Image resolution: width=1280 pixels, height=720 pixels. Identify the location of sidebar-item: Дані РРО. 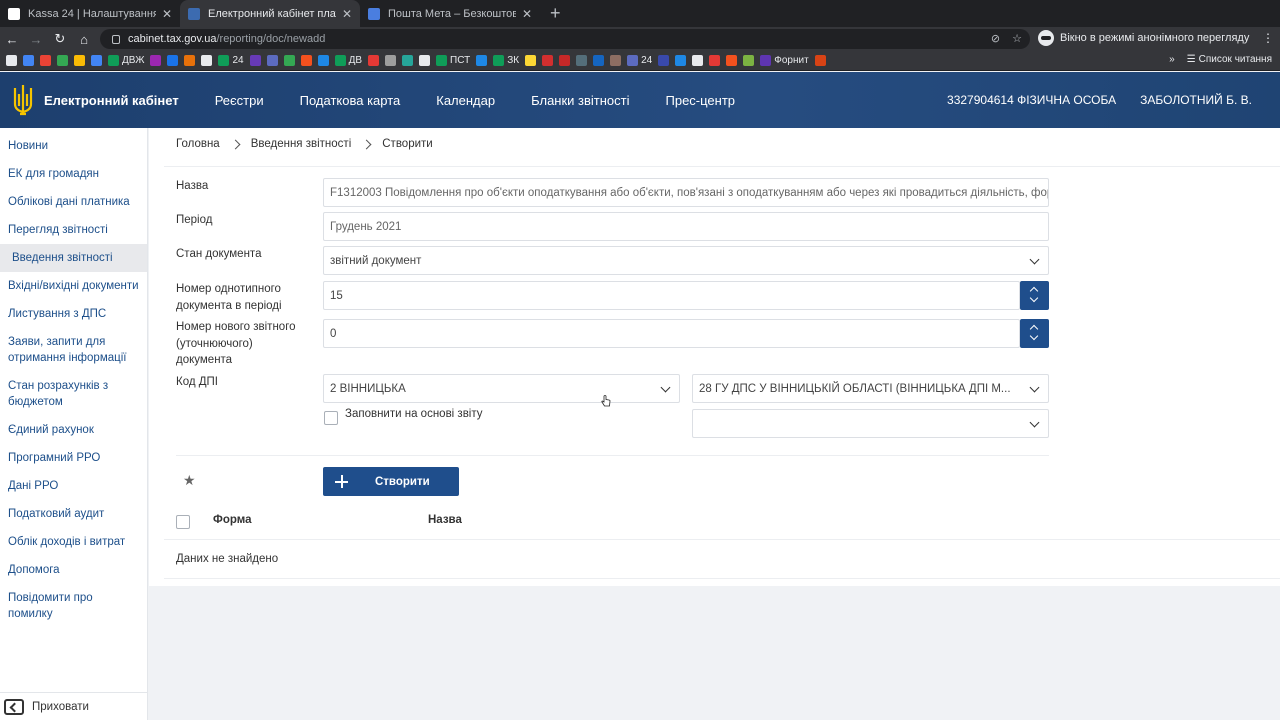
(73, 486).